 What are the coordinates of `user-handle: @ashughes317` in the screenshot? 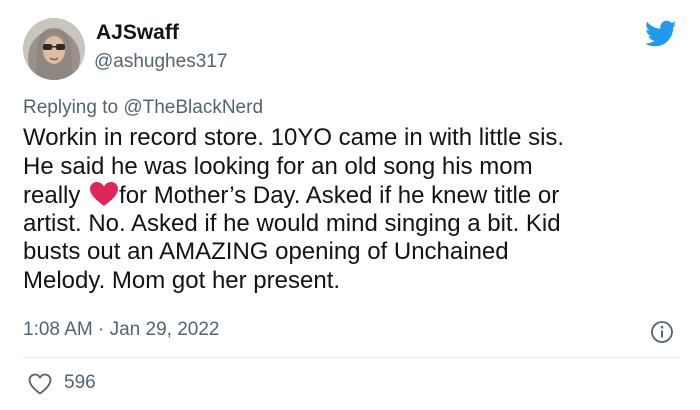 It's located at (160, 62).